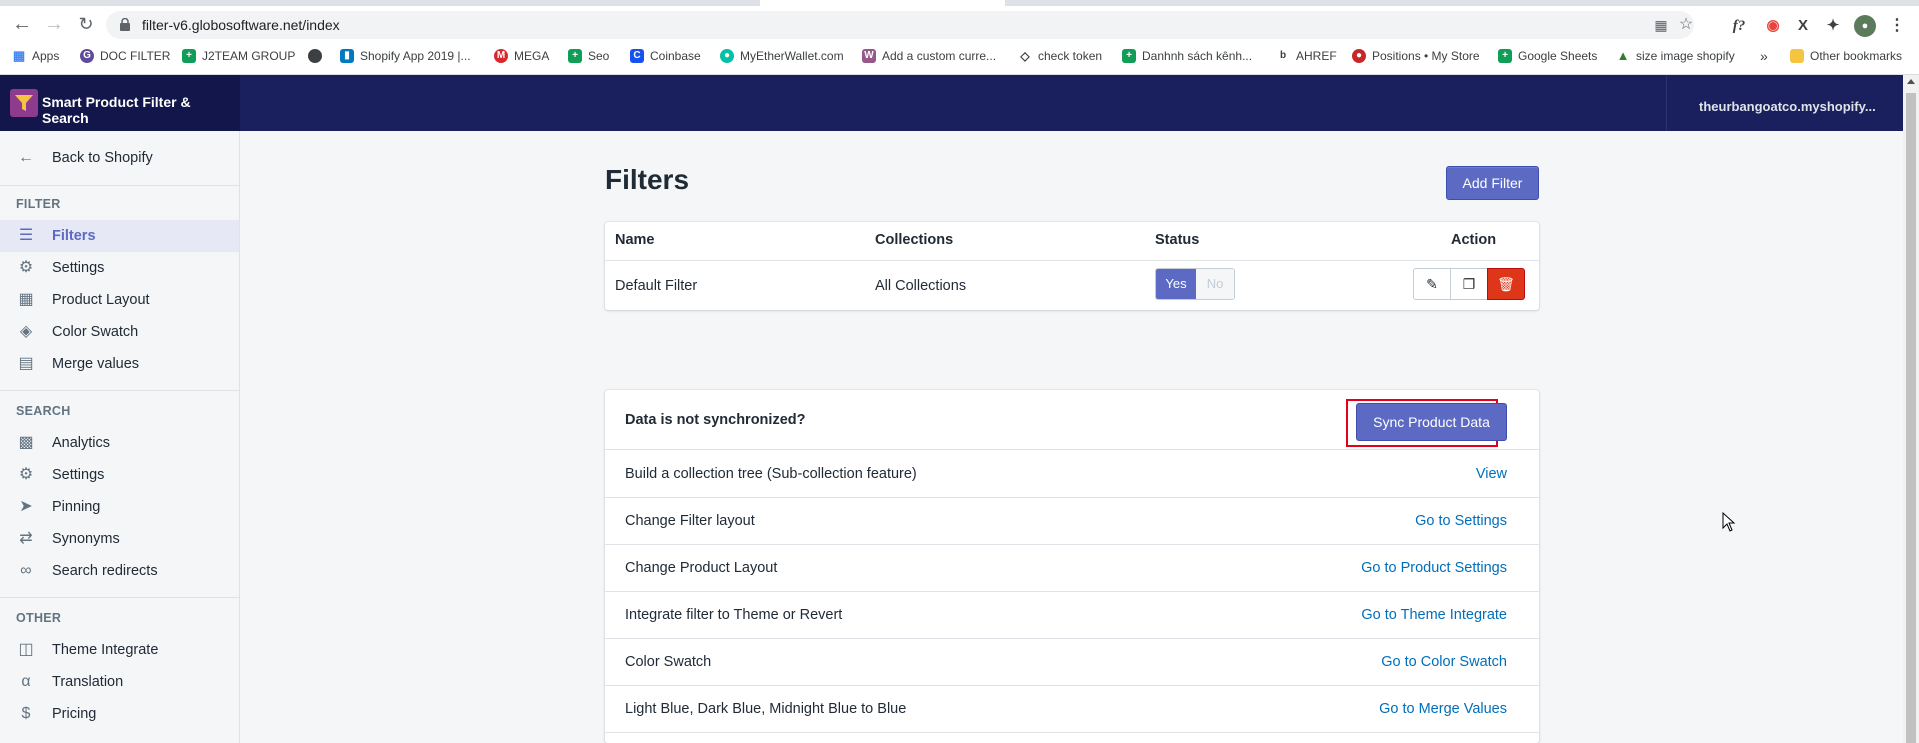  What do you see at coordinates (54, 24) in the screenshot?
I see `forward-arrow-icon: →` at bounding box center [54, 24].